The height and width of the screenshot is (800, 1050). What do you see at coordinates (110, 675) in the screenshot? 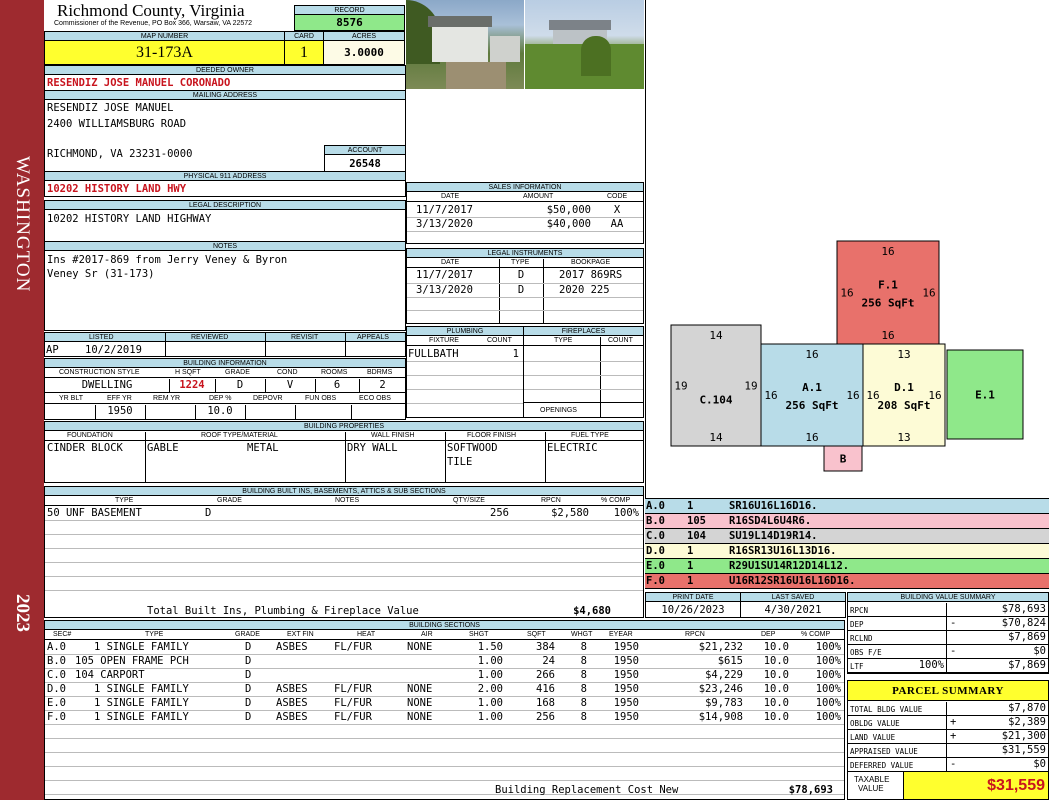
I see `bs-cell-type: 104 CARPORT` at bounding box center [110, 675].